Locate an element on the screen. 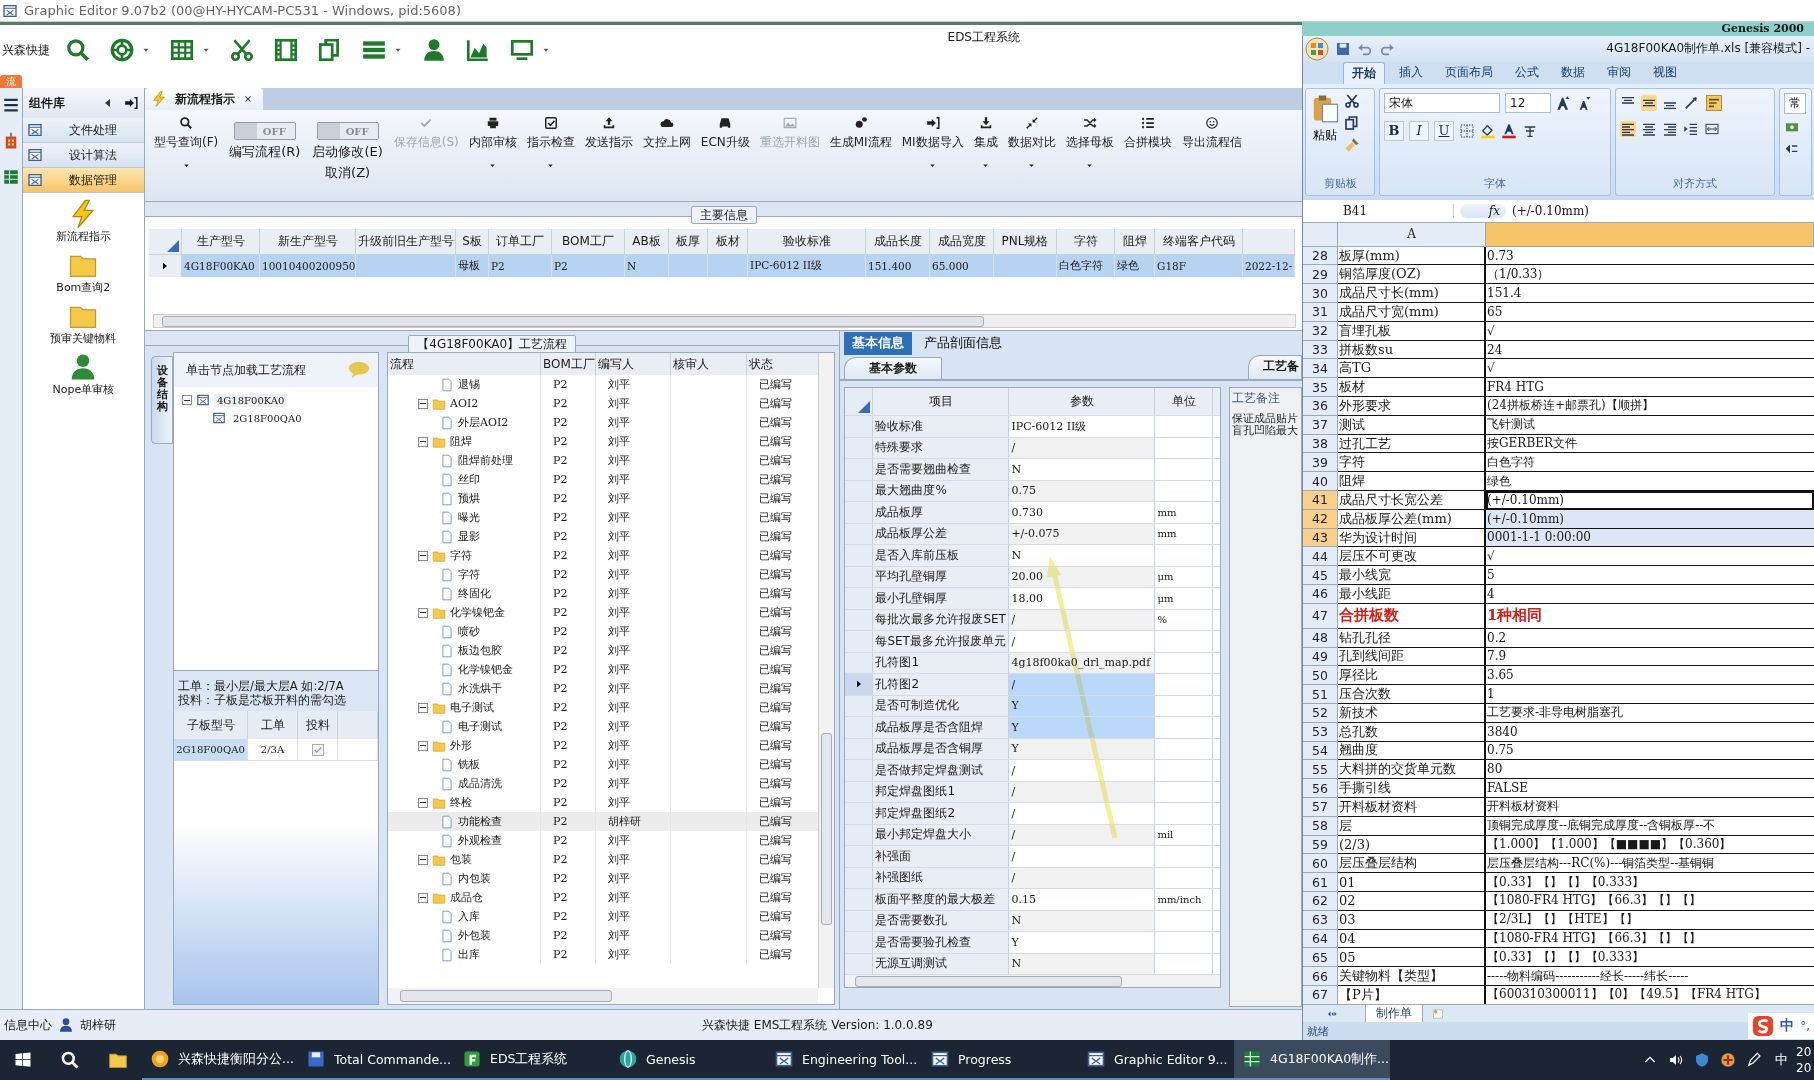 The width and height of the screenshot is (1814, 1080). column-header: 板厚 is located at coordinates (688, 242).